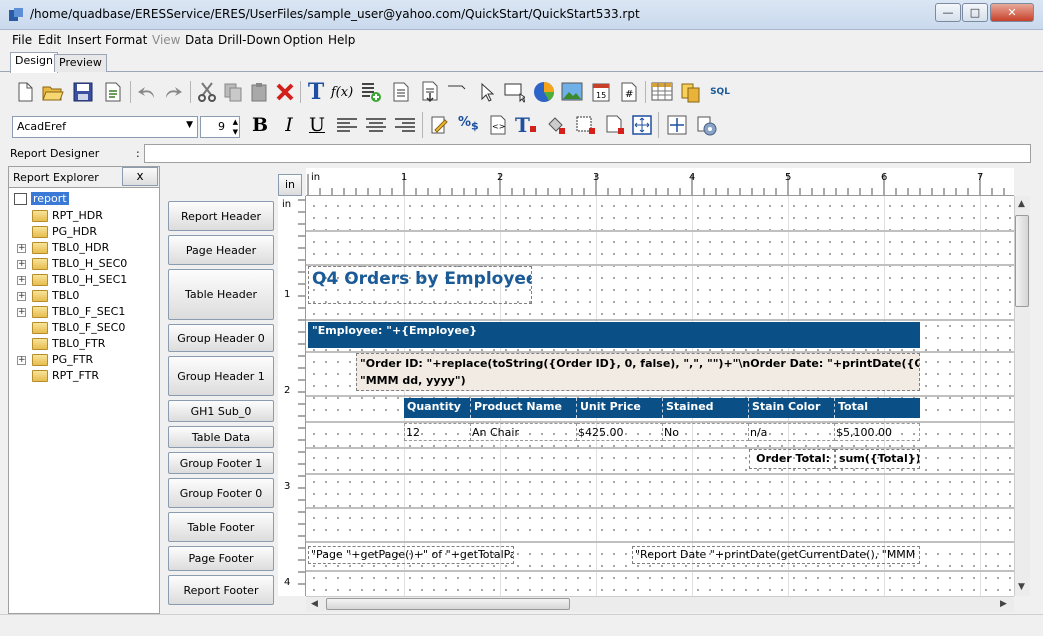  What do you see at coordinates (615, 126) in the screenshot?
I see `page-color-icon` at bounding box center [615, 126].